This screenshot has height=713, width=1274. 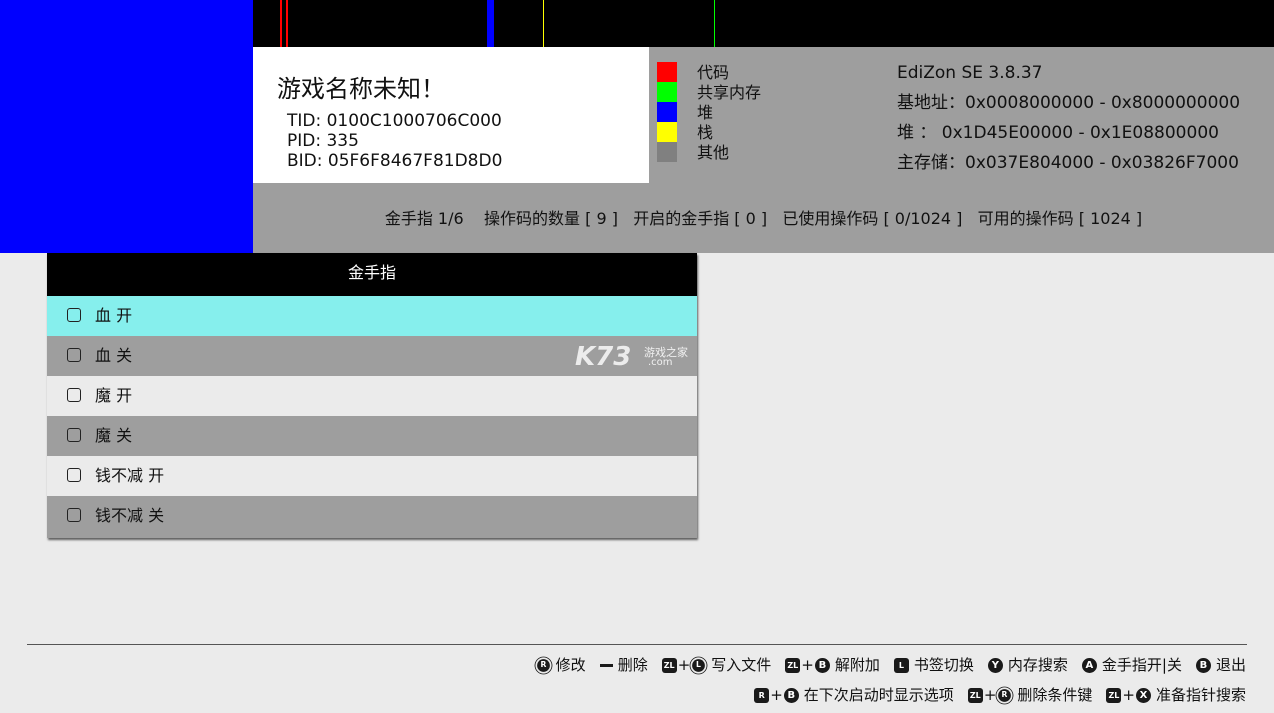 What do you see at coordinates (603, 357) in the screenshot?
I see `watermark-logo: K73` at bounding box center [603, 357].